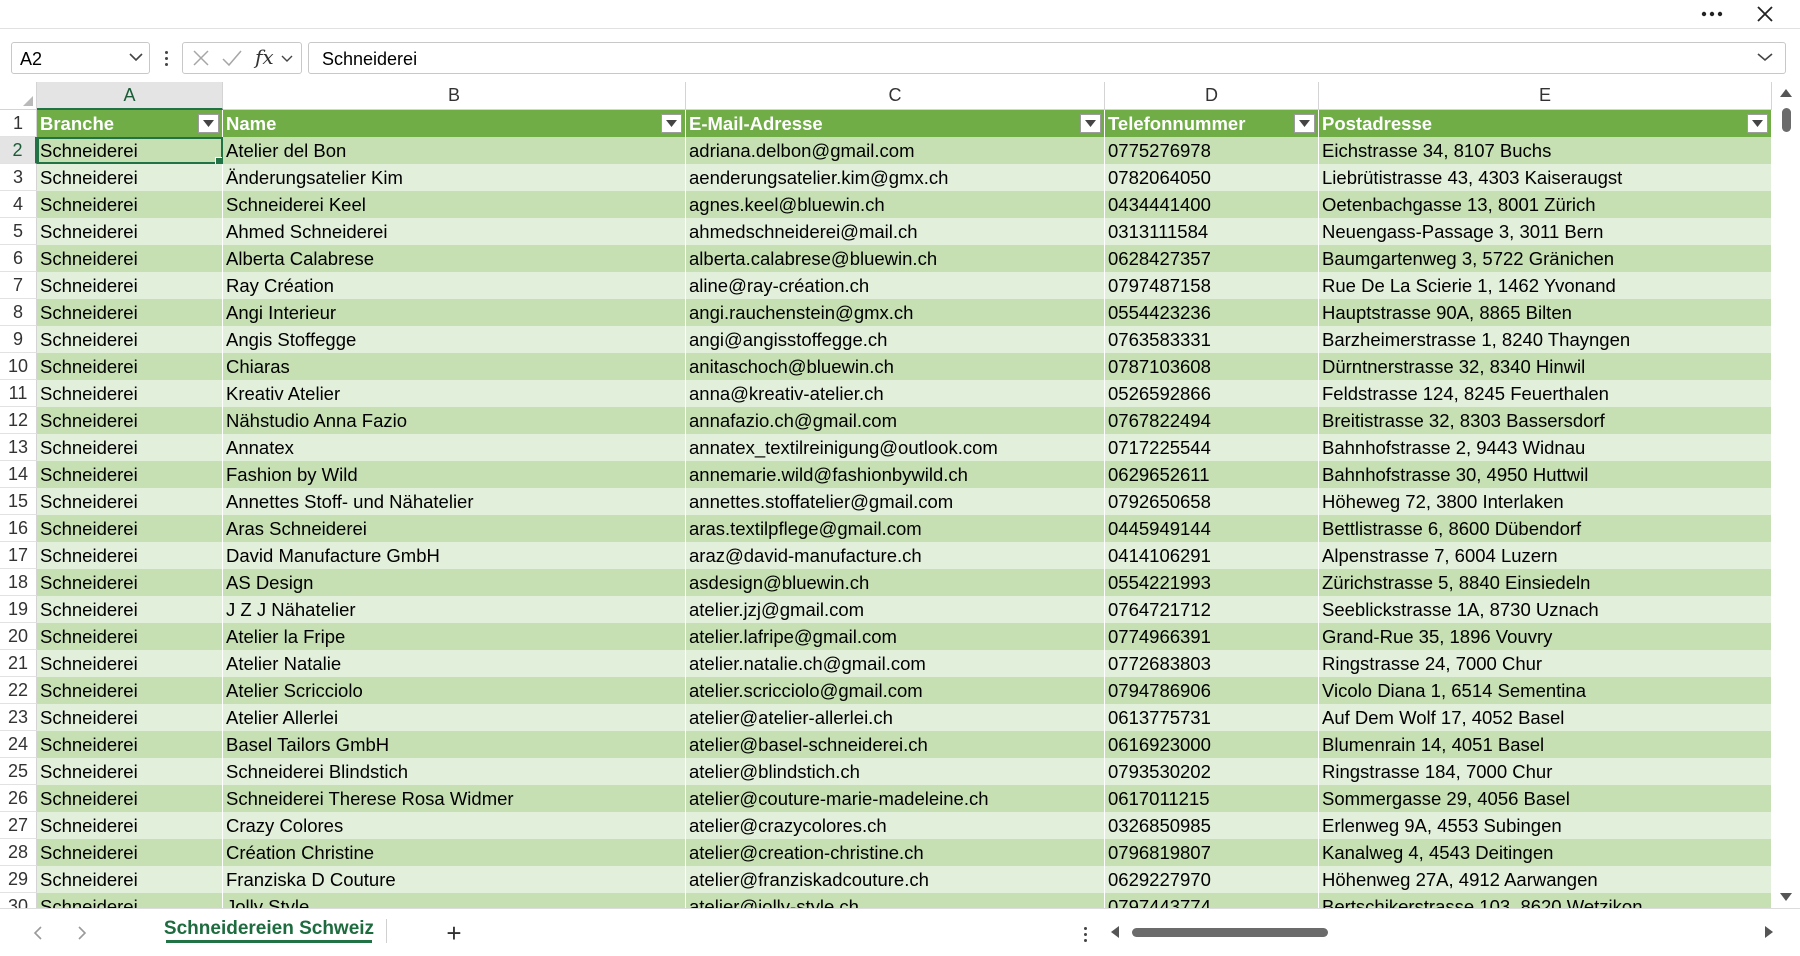 The height and width of the screenshot is (956, 1800). I want to click on row-header: 14, so click(18, 474).